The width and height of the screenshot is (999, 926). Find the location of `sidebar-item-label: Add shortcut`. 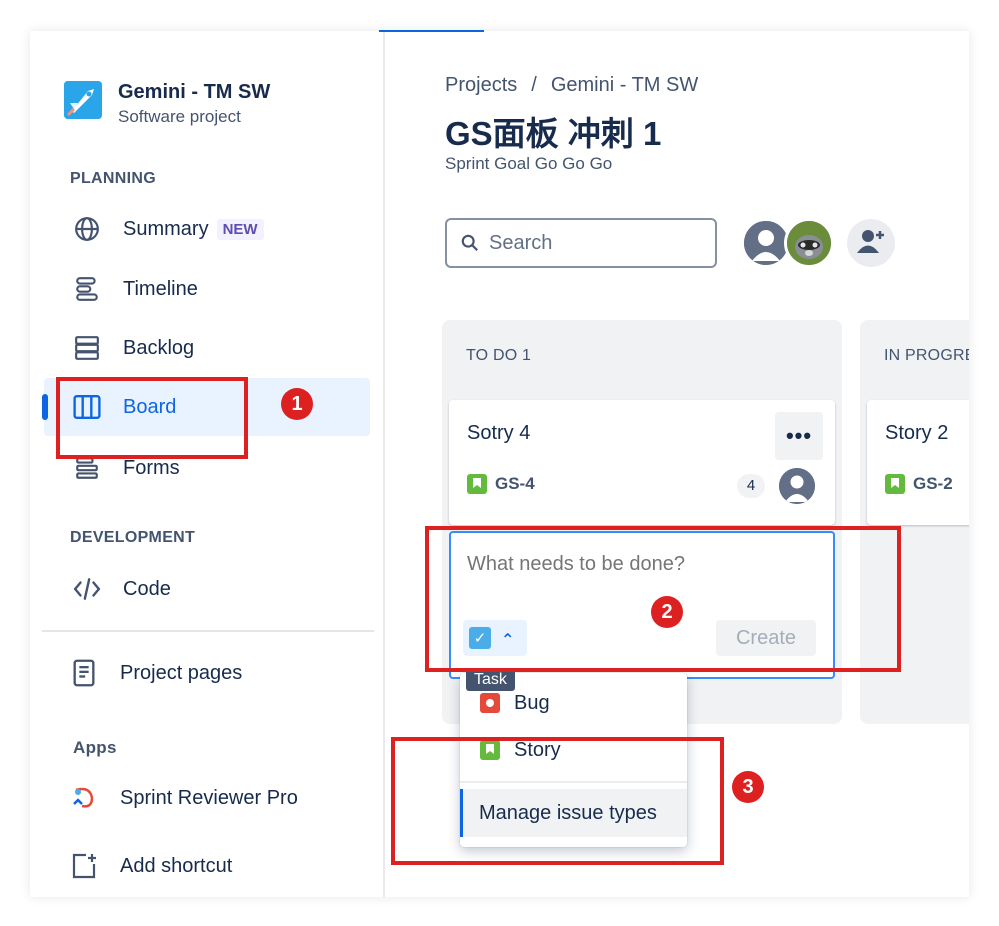

sidebar-item-label: Add shortcut is located at coordinates (176, 865).